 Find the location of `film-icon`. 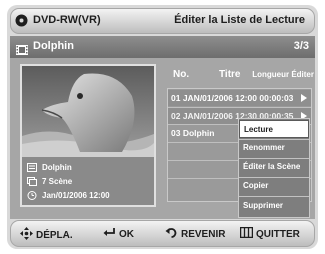

film-icon is located at coordinates (22, 48).